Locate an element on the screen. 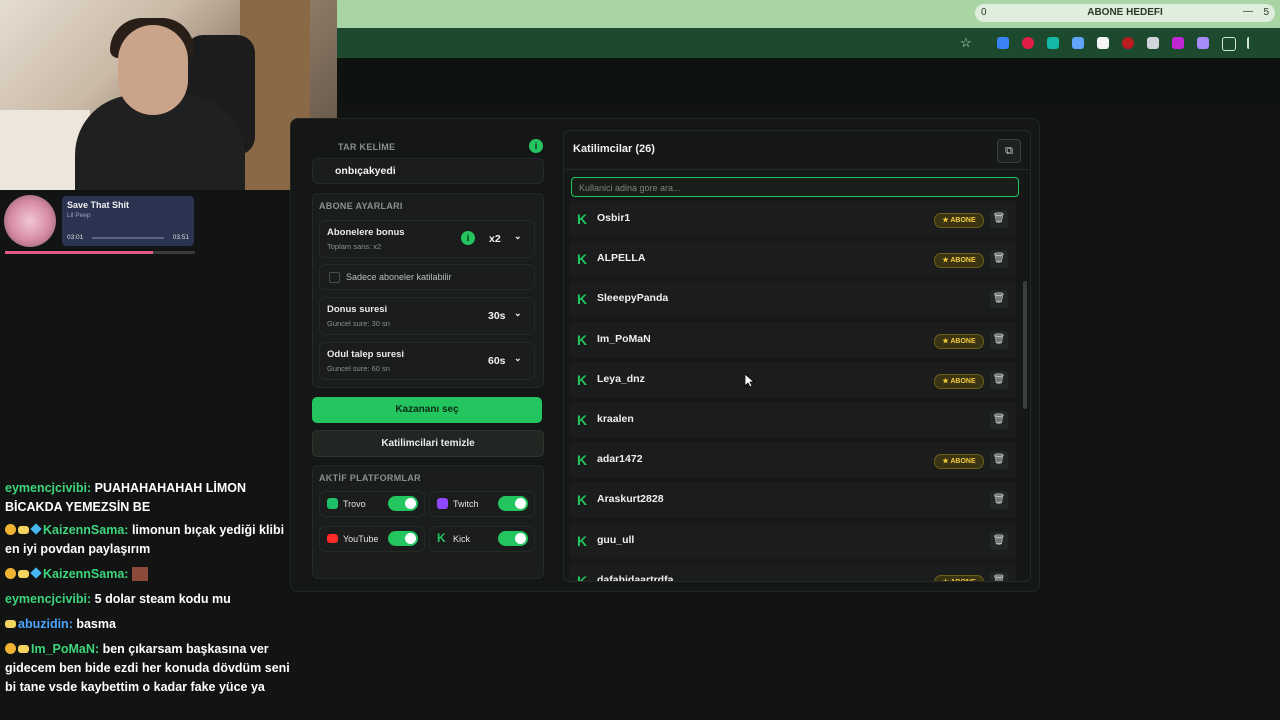  kick-toggle is located at coordinates (513, 538).